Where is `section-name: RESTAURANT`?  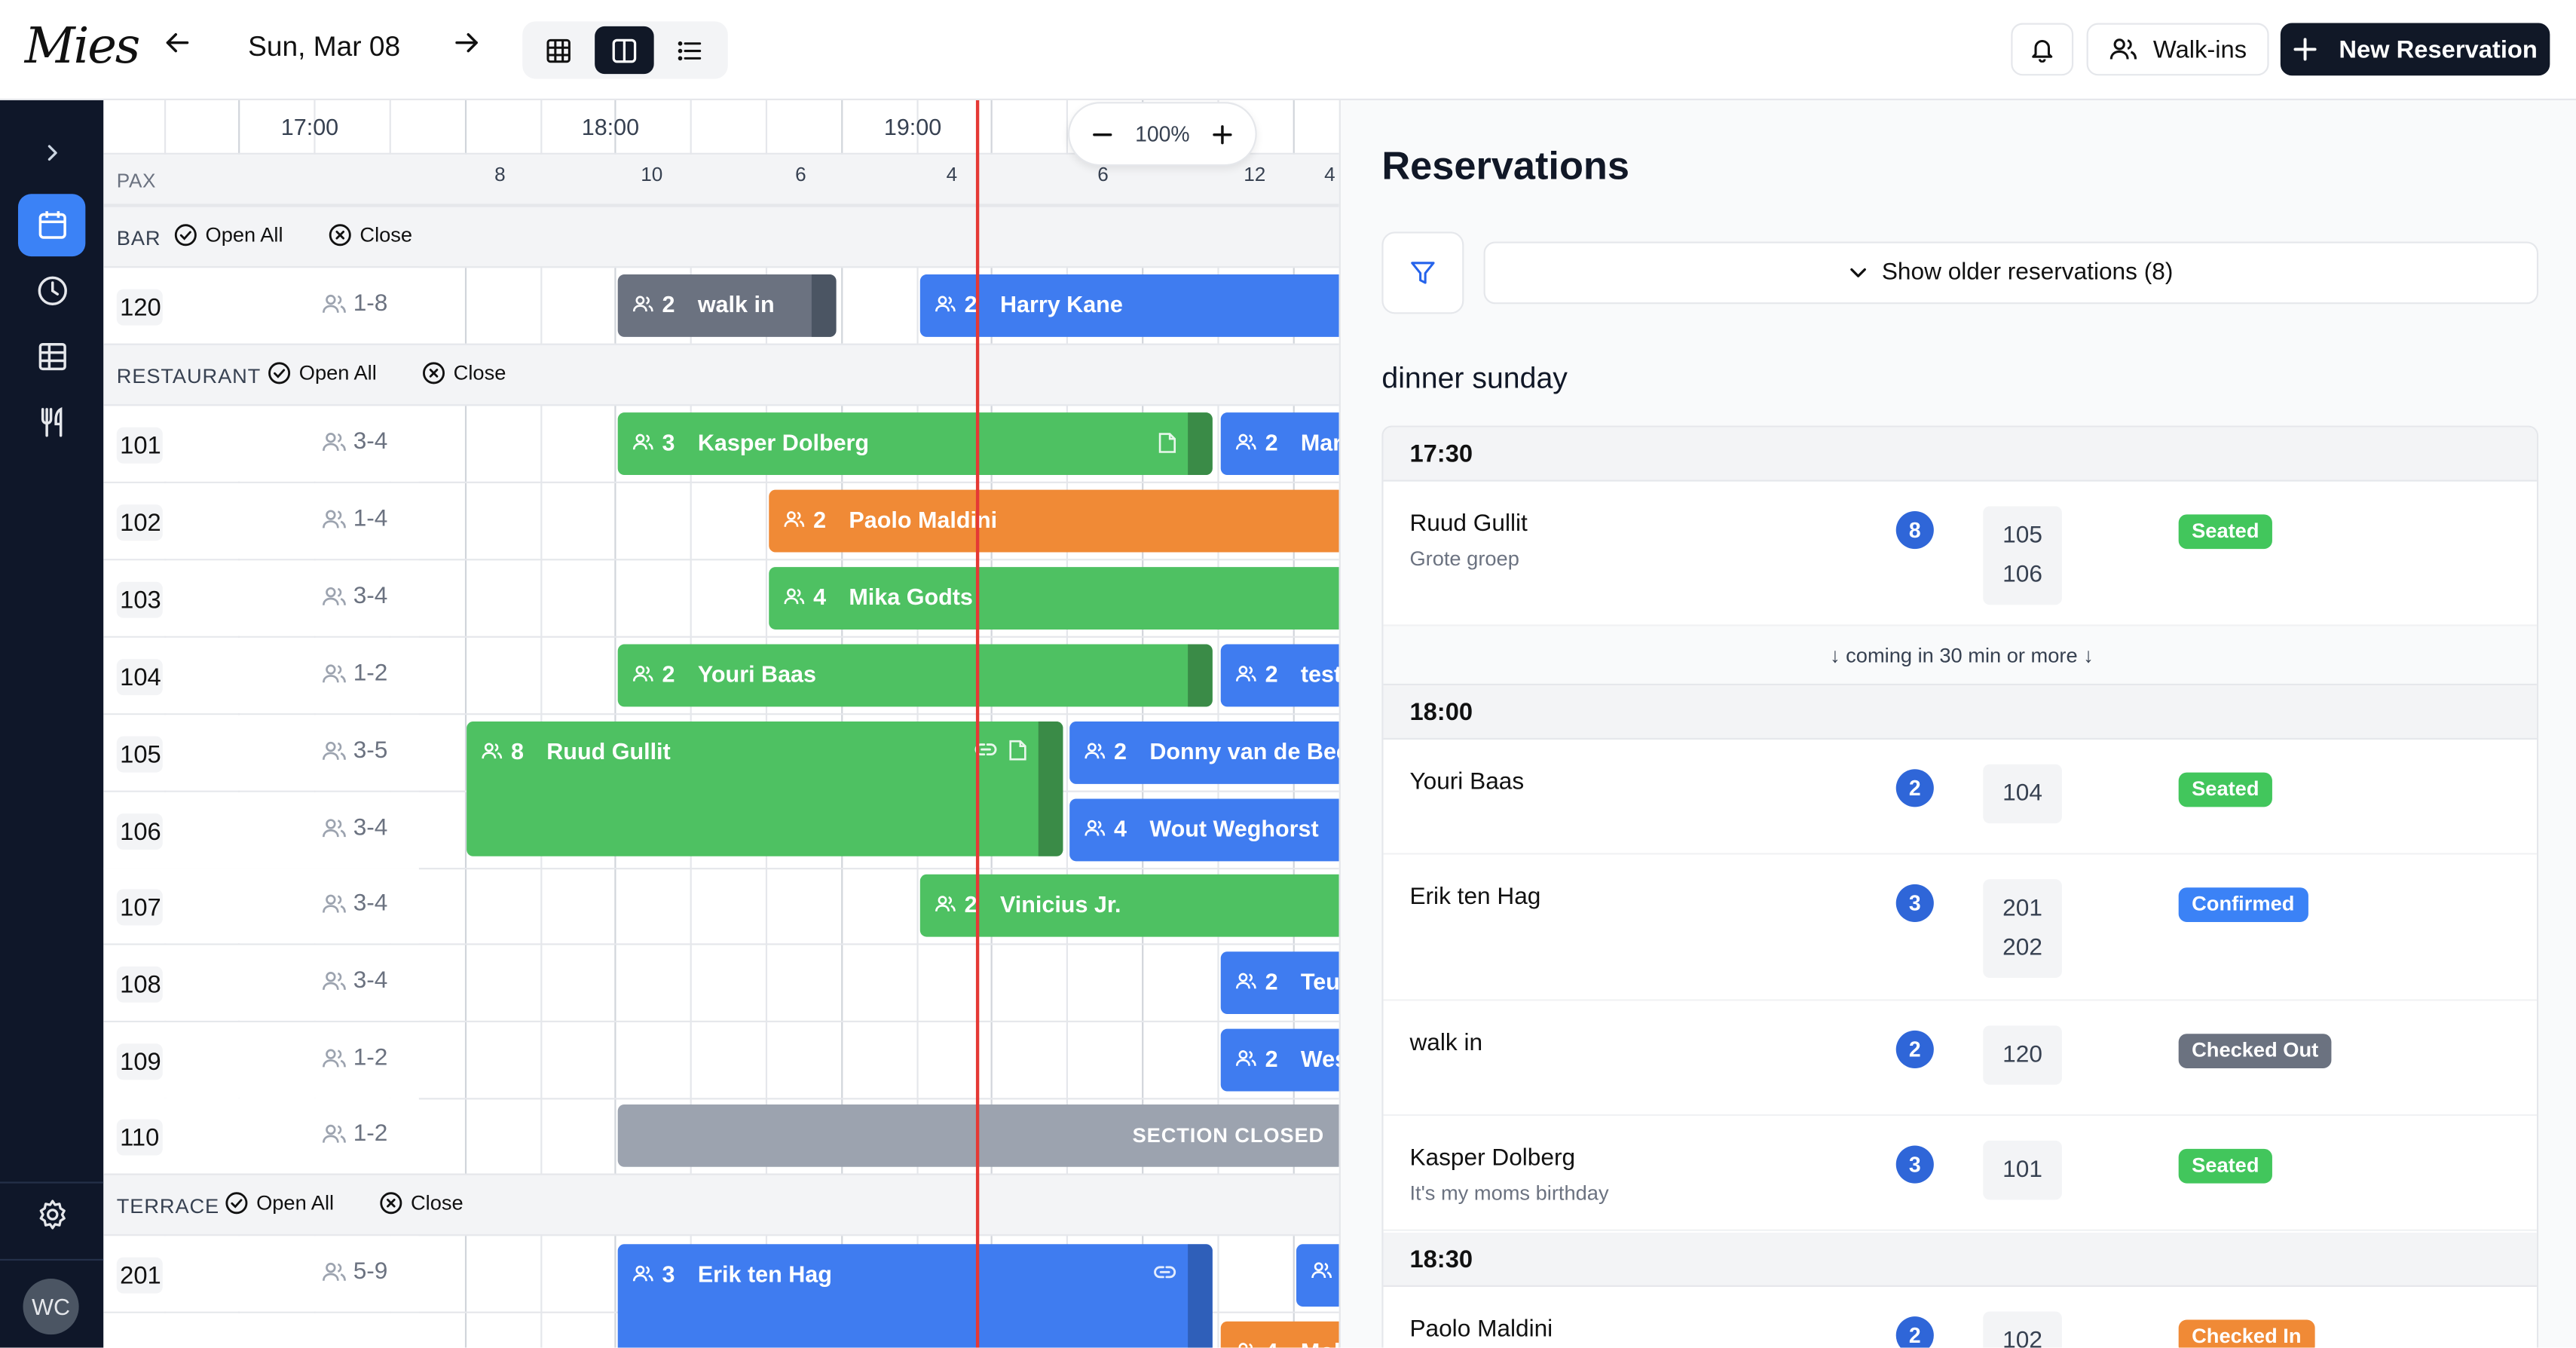
section-name: RESTAURANT is located at coordinates (189, 376).